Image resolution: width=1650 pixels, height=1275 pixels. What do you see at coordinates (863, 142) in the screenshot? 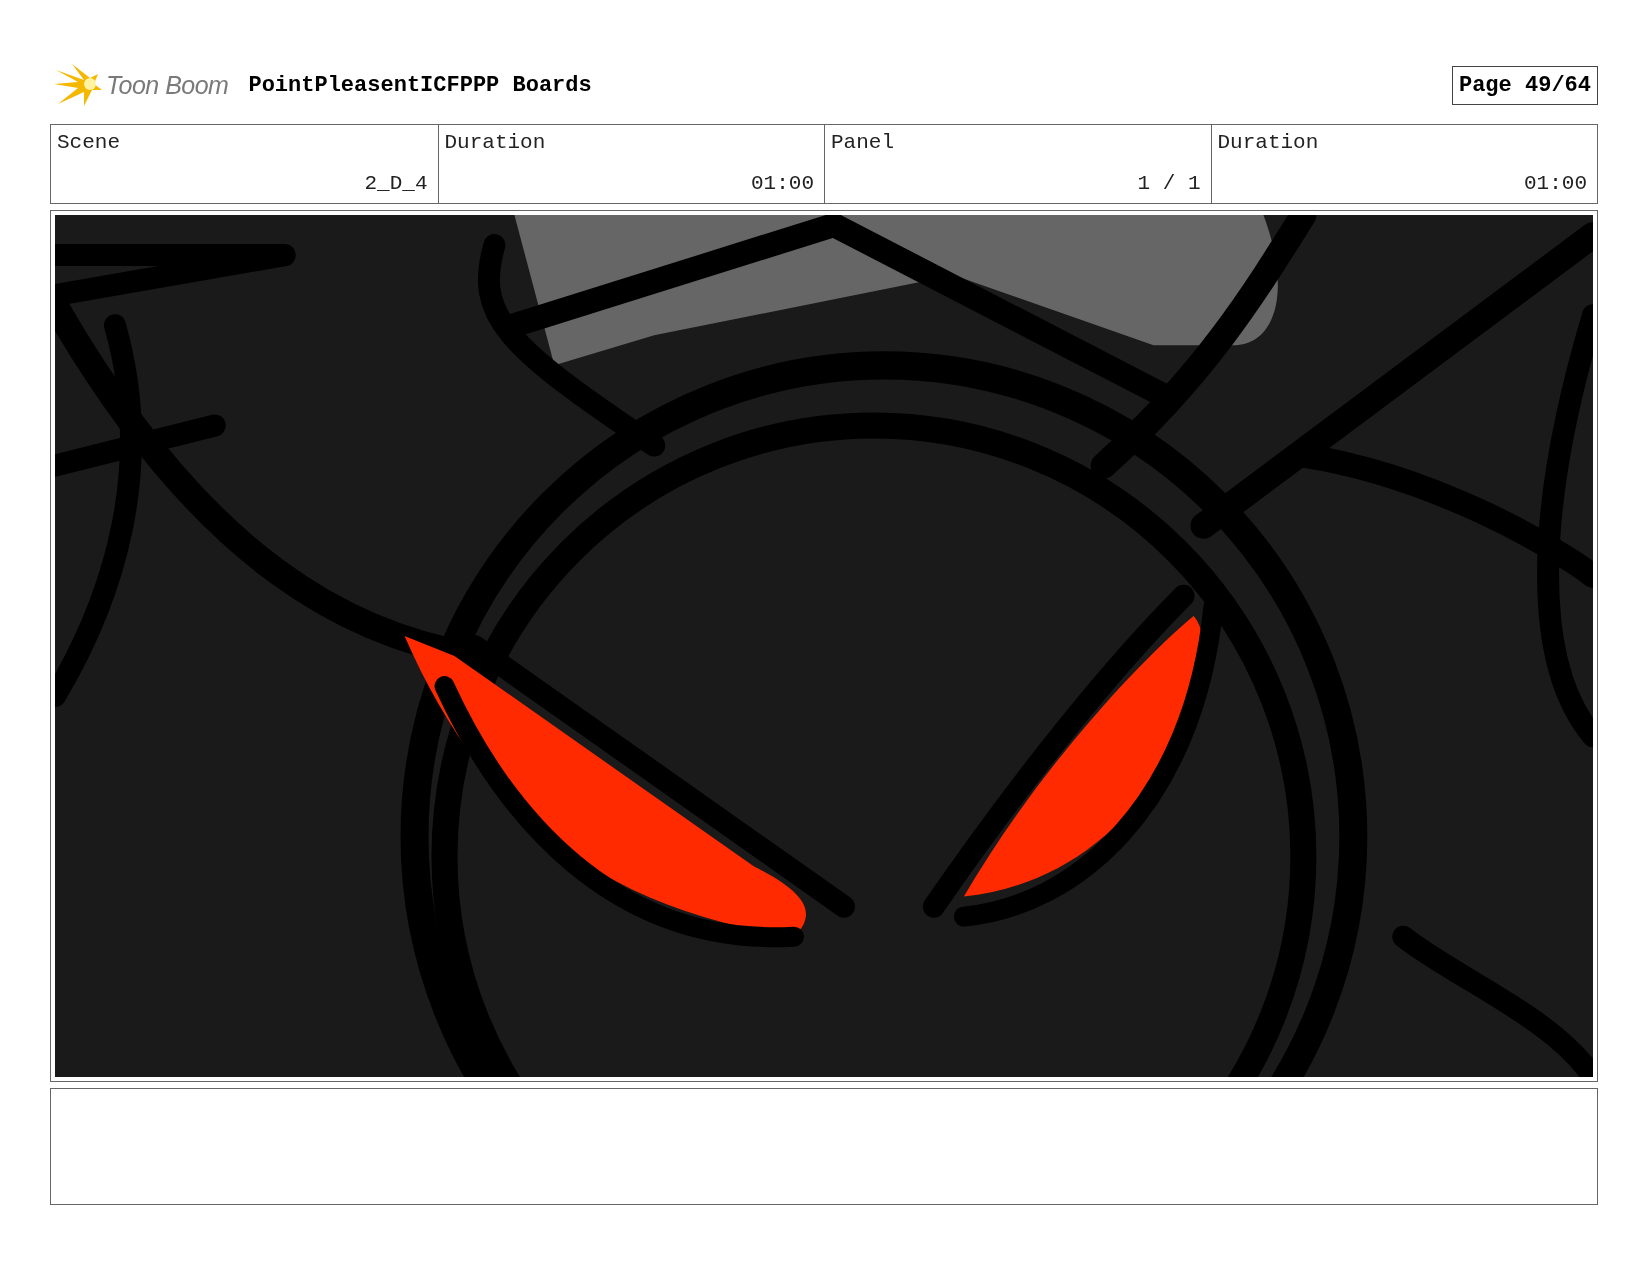
I see `column-header: Panel` at bounding box center [863, 142].